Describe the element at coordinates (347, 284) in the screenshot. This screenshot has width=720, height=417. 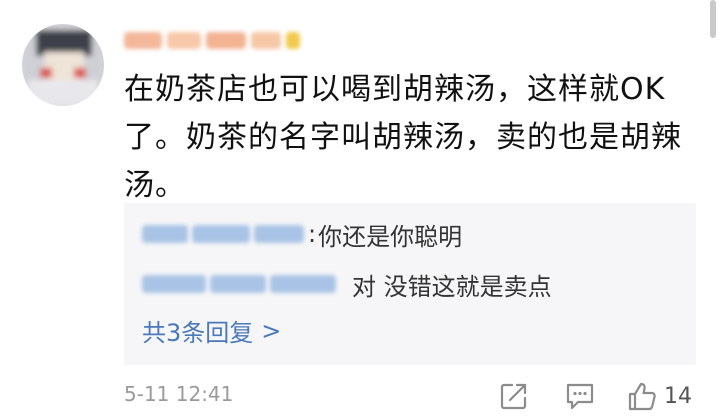
I see `reply-item: 对 没错这就是卖点` at that location.